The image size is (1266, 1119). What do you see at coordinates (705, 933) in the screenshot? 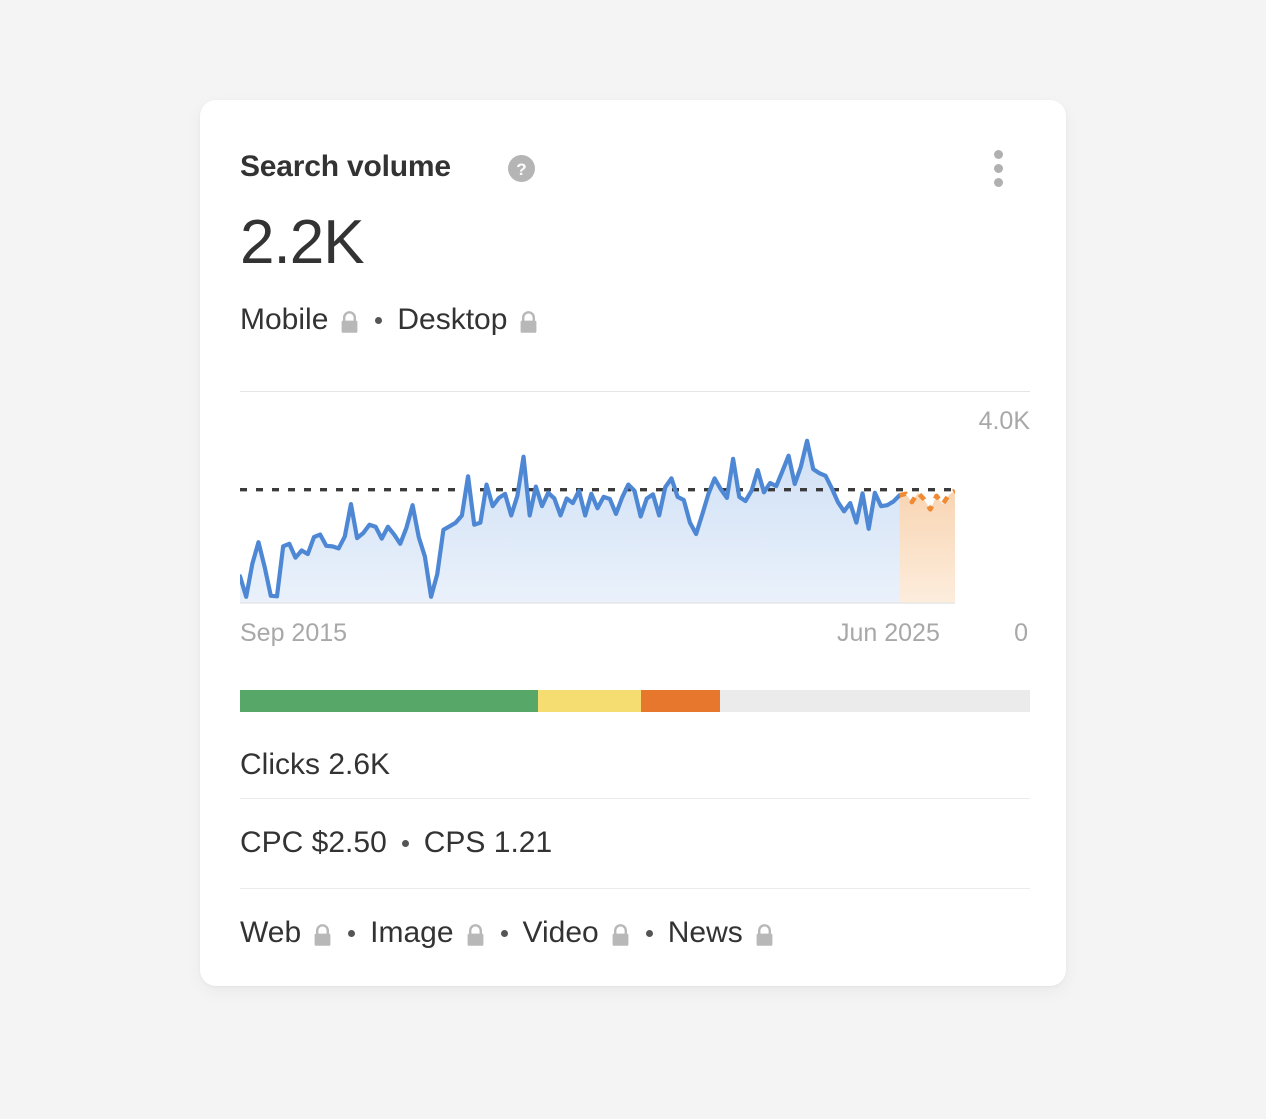
I see `result-type-news: News` at bounding box center [705, 933].